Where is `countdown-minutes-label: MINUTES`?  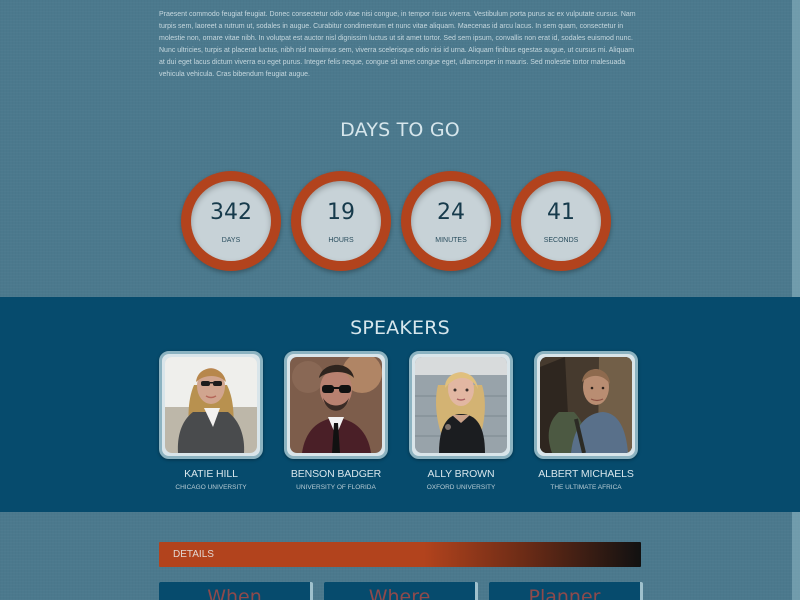 countdown-minutes-label: MINUTES is located at coordinates (451, 240).